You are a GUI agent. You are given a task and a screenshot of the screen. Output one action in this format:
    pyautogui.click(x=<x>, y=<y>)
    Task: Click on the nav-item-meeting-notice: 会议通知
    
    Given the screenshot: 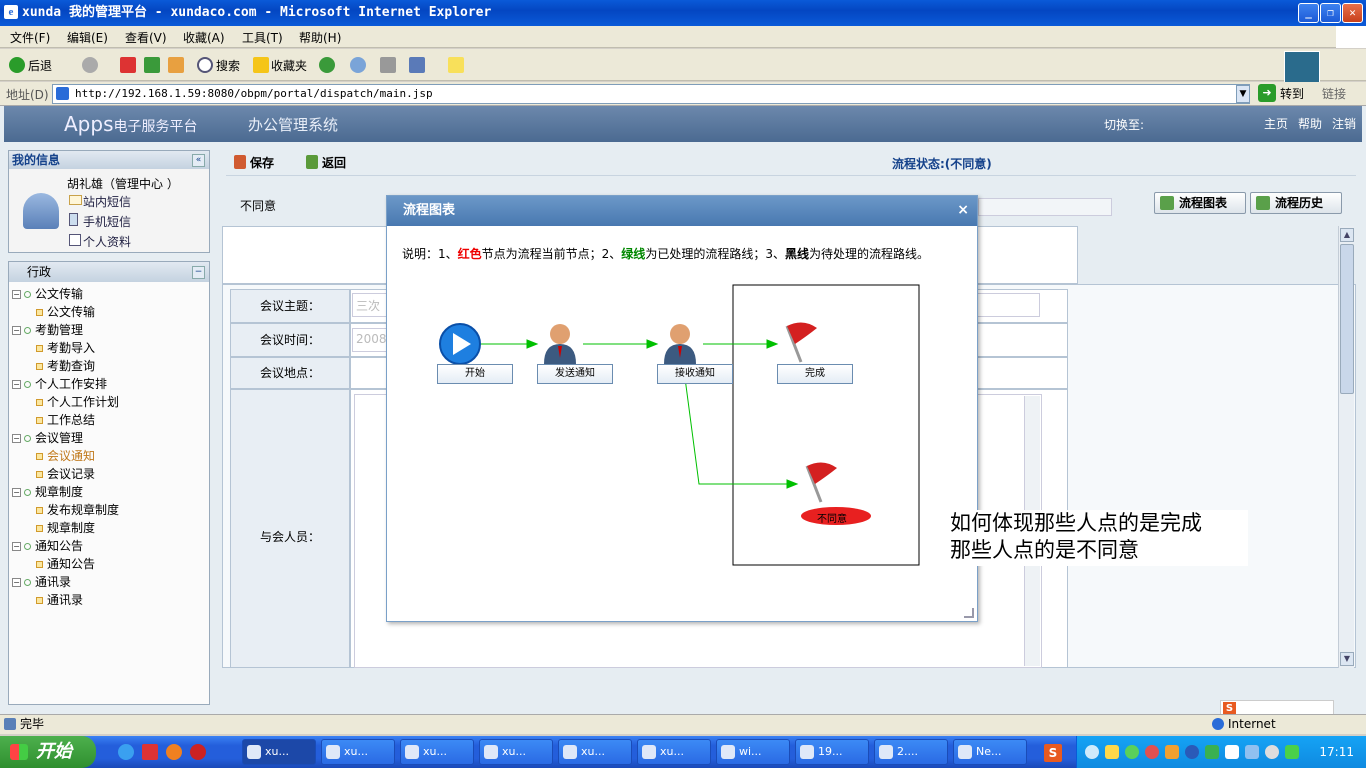 What is the action you would take?
    pyautogui.click(x=65, y=455)
    